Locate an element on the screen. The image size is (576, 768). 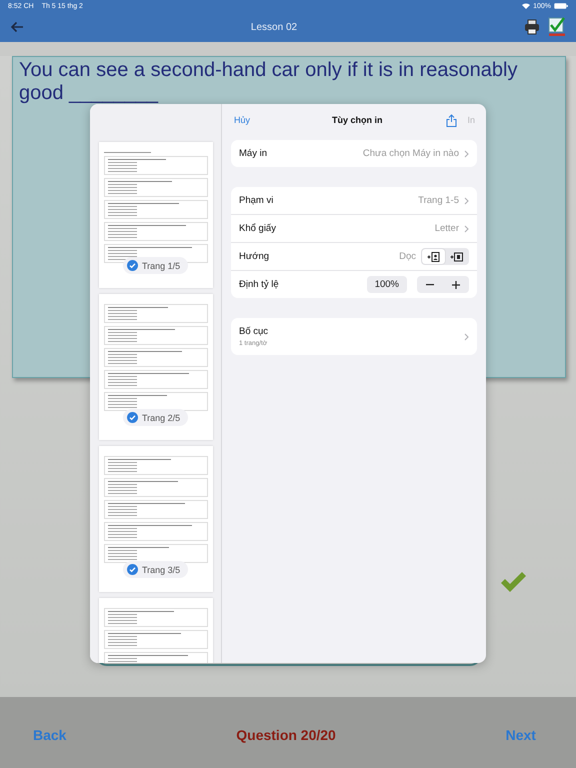
scale-stepper is located at coordinates (443, 284).